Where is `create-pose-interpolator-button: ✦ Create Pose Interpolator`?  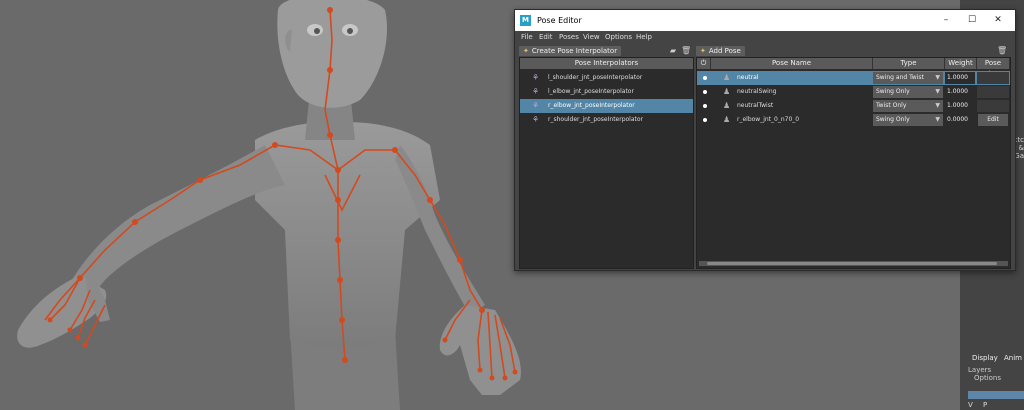
create-pose-interpolator-button: ✦ Create Pose Interpolator is located at coordinates (570, 51).